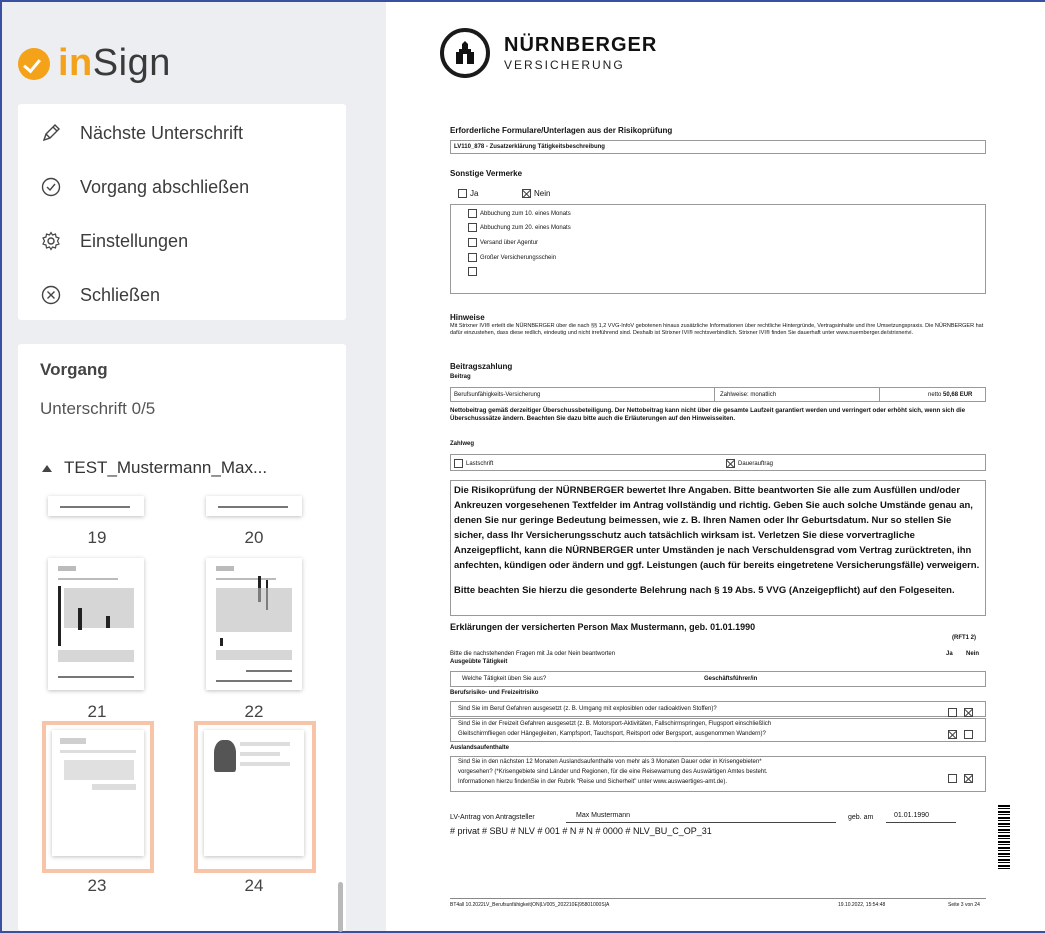 This screenshot has width=1045, height=933. I want to click on column-nein: Nein, so click(973, 654).